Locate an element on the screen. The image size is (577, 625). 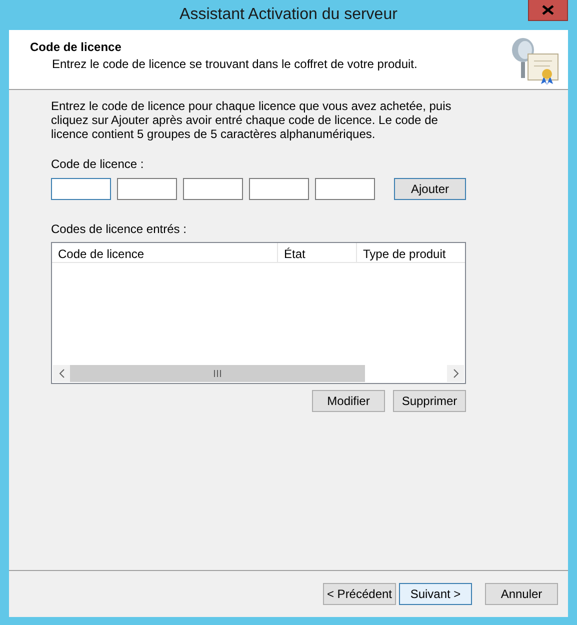
close-button is located at coordinates (548, 10).